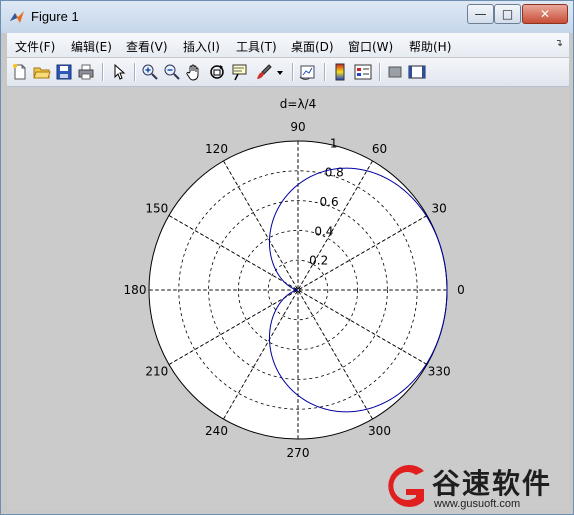  What do you see at coordinates (216, 149) in the screenshot?
I see `angle-tick-label: 120` at bounding box center [216, 149].